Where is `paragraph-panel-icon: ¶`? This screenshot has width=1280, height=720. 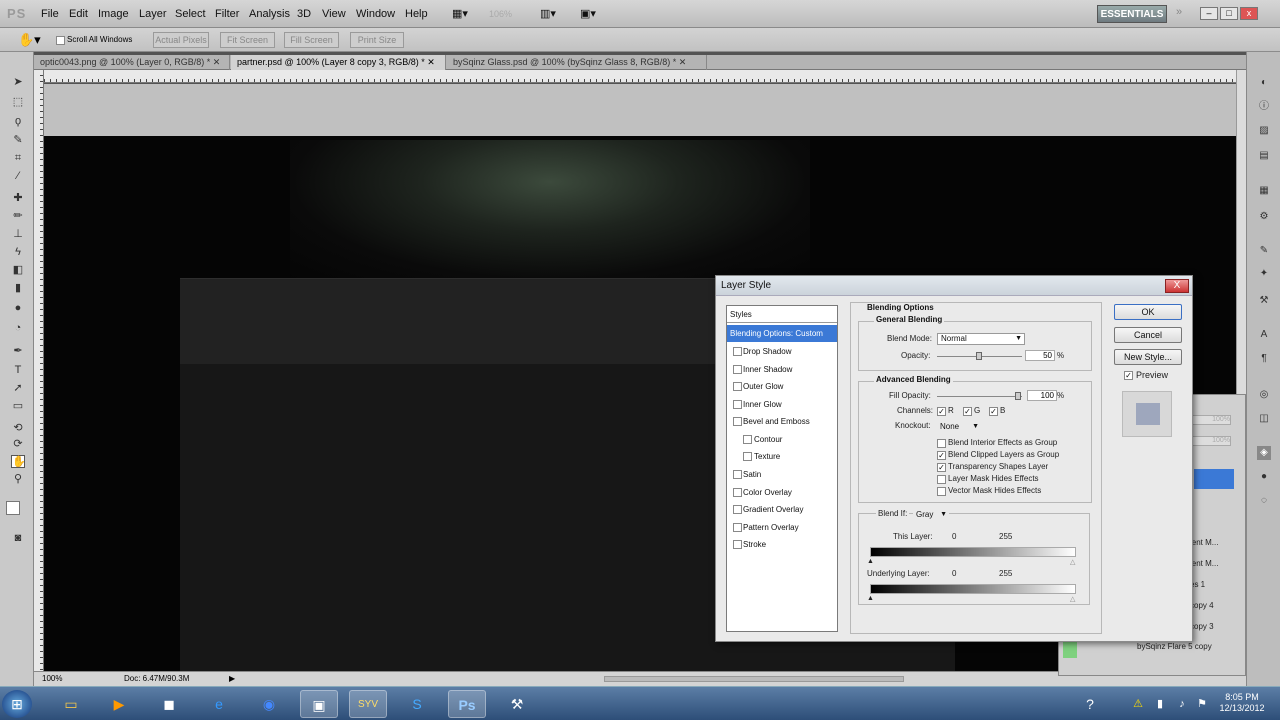 paragraph-panel-icon: ¶ is located at coordinates (1264, 359).